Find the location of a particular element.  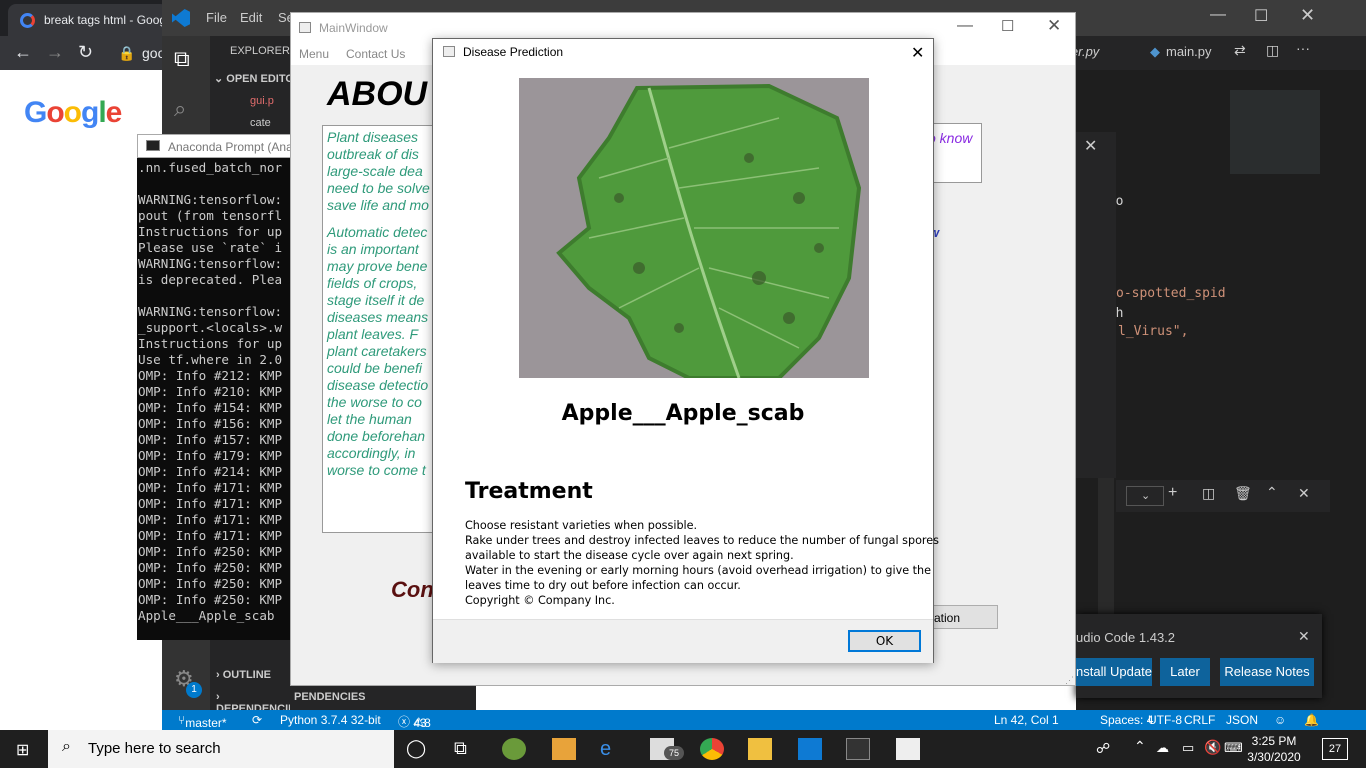

console-line: OMP: Info #171: KMP is located at coordinates (210, 503).